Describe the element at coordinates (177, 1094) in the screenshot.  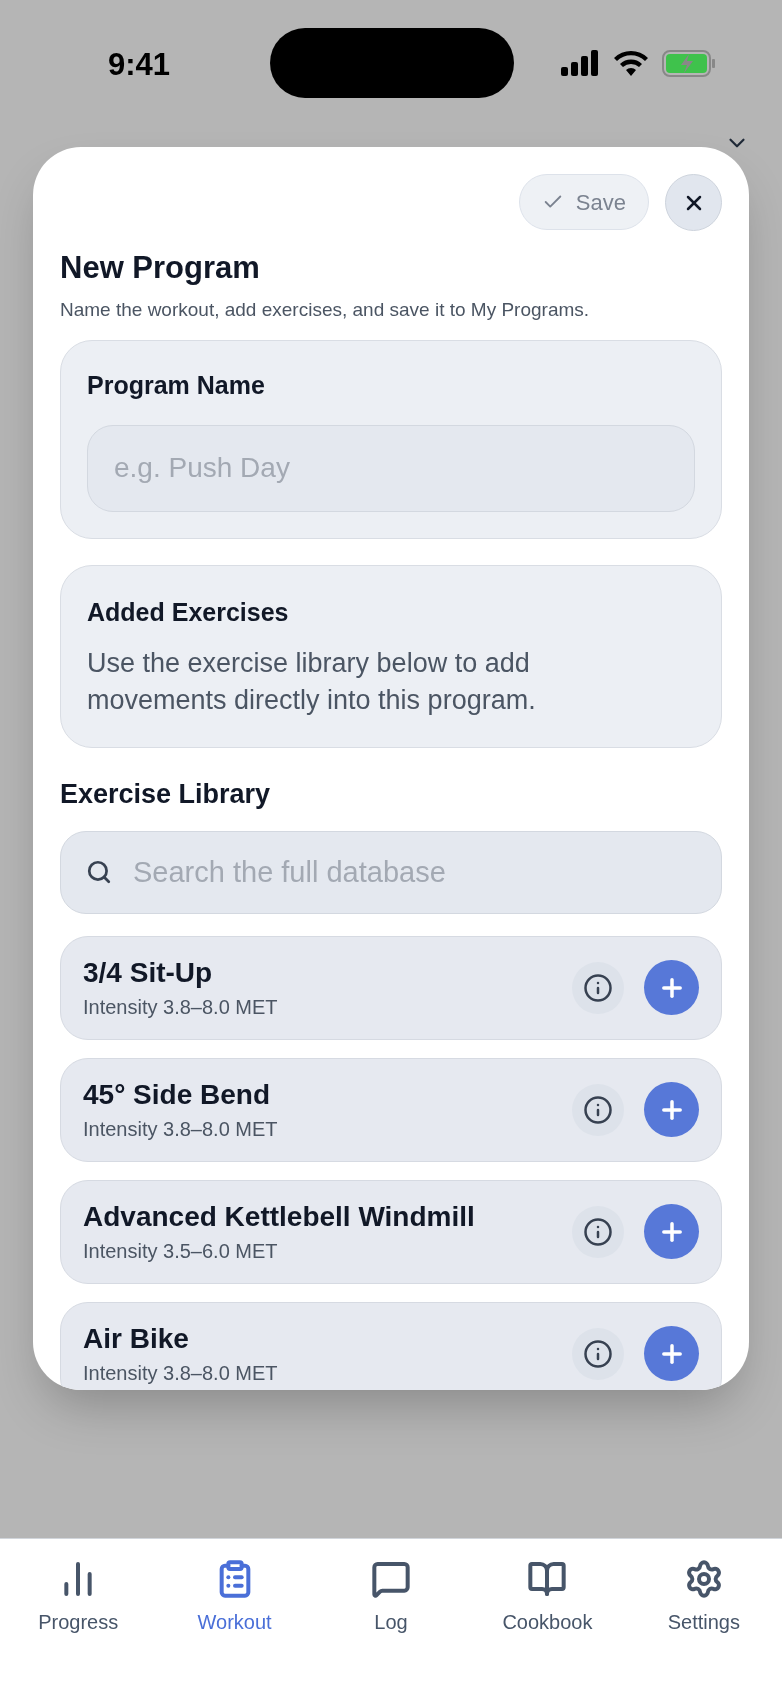
I see `exercise-name: 45° Side Bend` at that location.